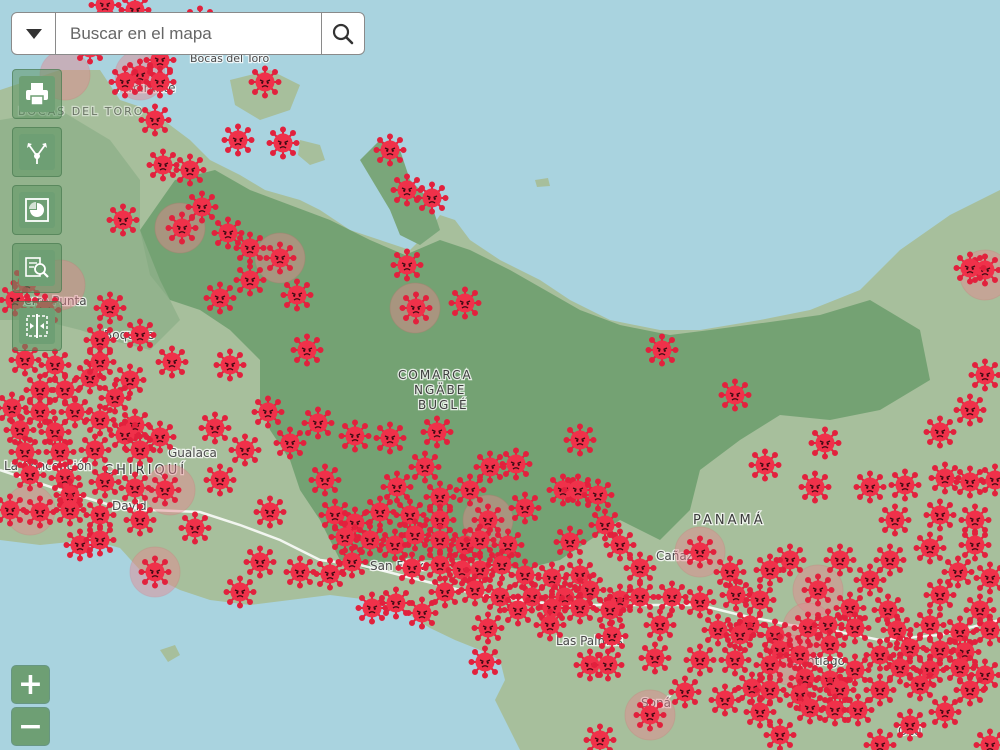 The width and height of the screenshot is (1000, 750). I want to click on search-dropdown-button, so click(34, 33).